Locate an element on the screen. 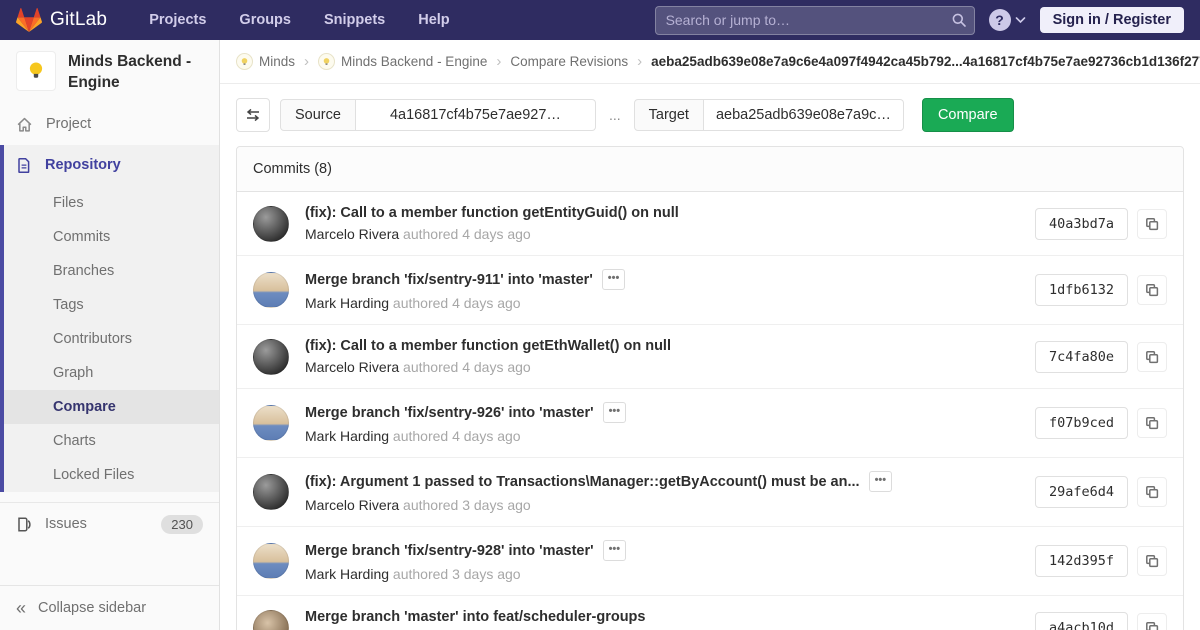 This screenshot has height=630, width=1200. sidebar-item-commits: Commits is located at coordinates (111, 237).